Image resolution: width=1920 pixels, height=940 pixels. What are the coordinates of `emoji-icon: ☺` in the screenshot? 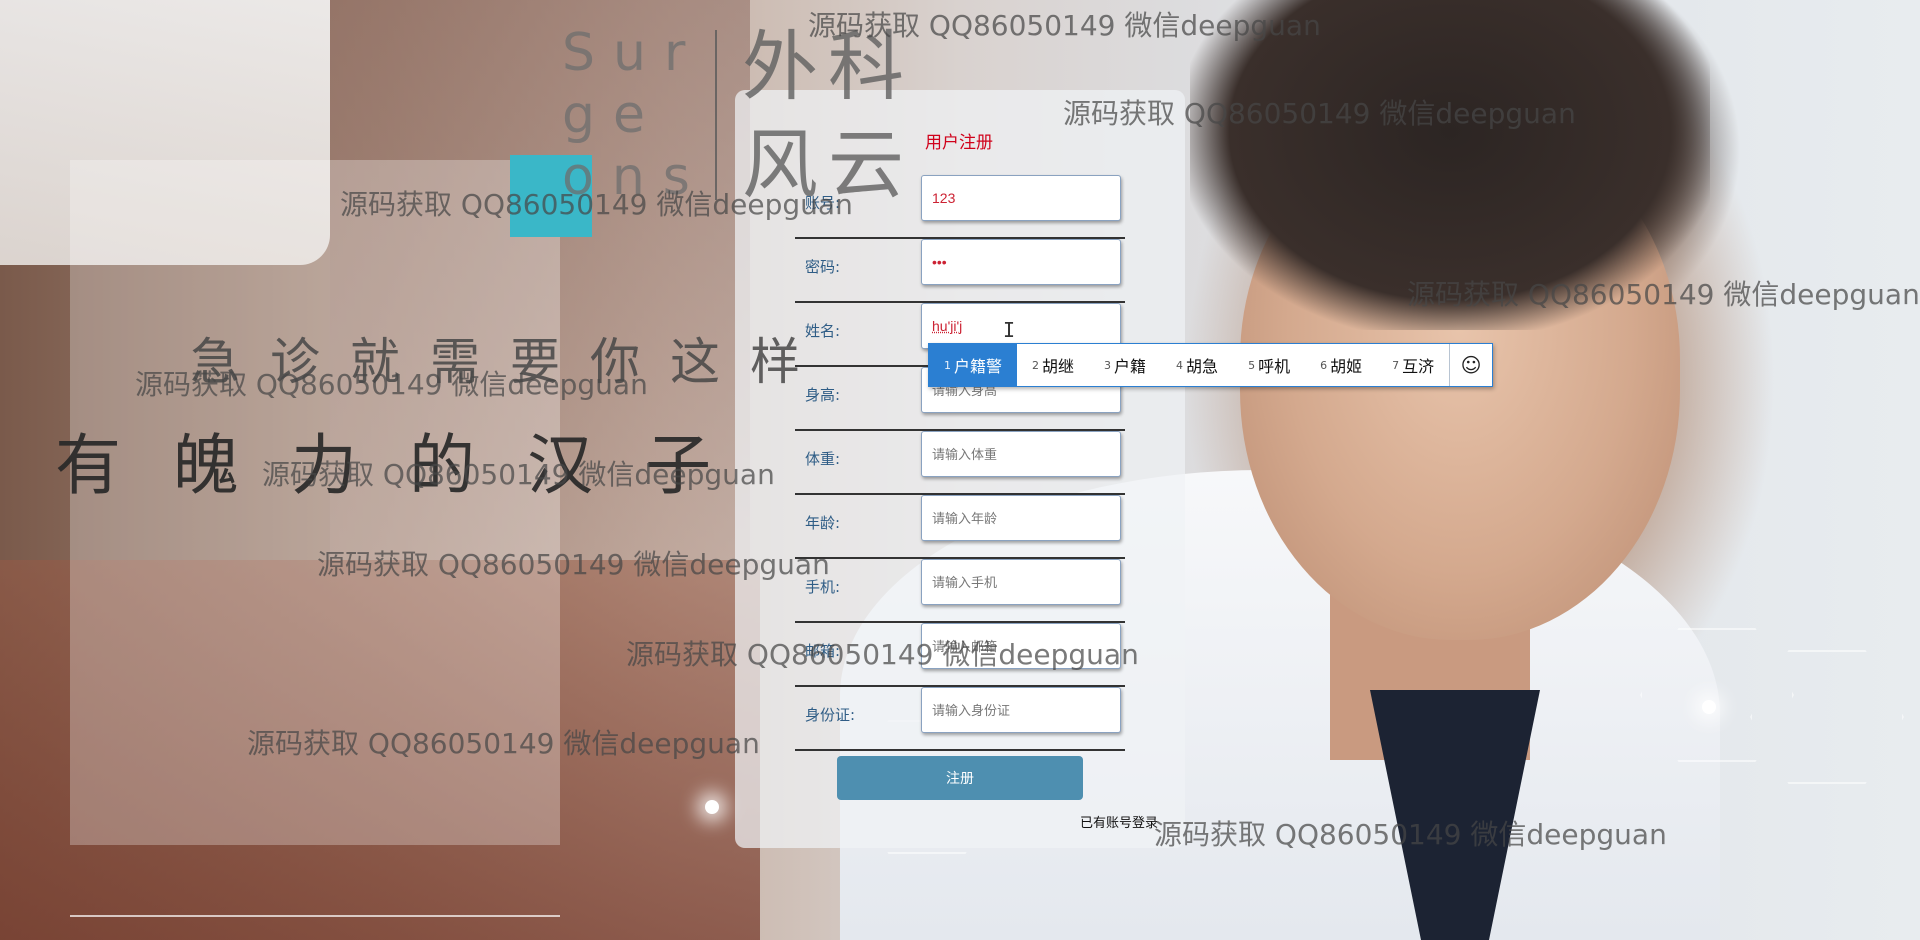 It's located at (1470, 365).